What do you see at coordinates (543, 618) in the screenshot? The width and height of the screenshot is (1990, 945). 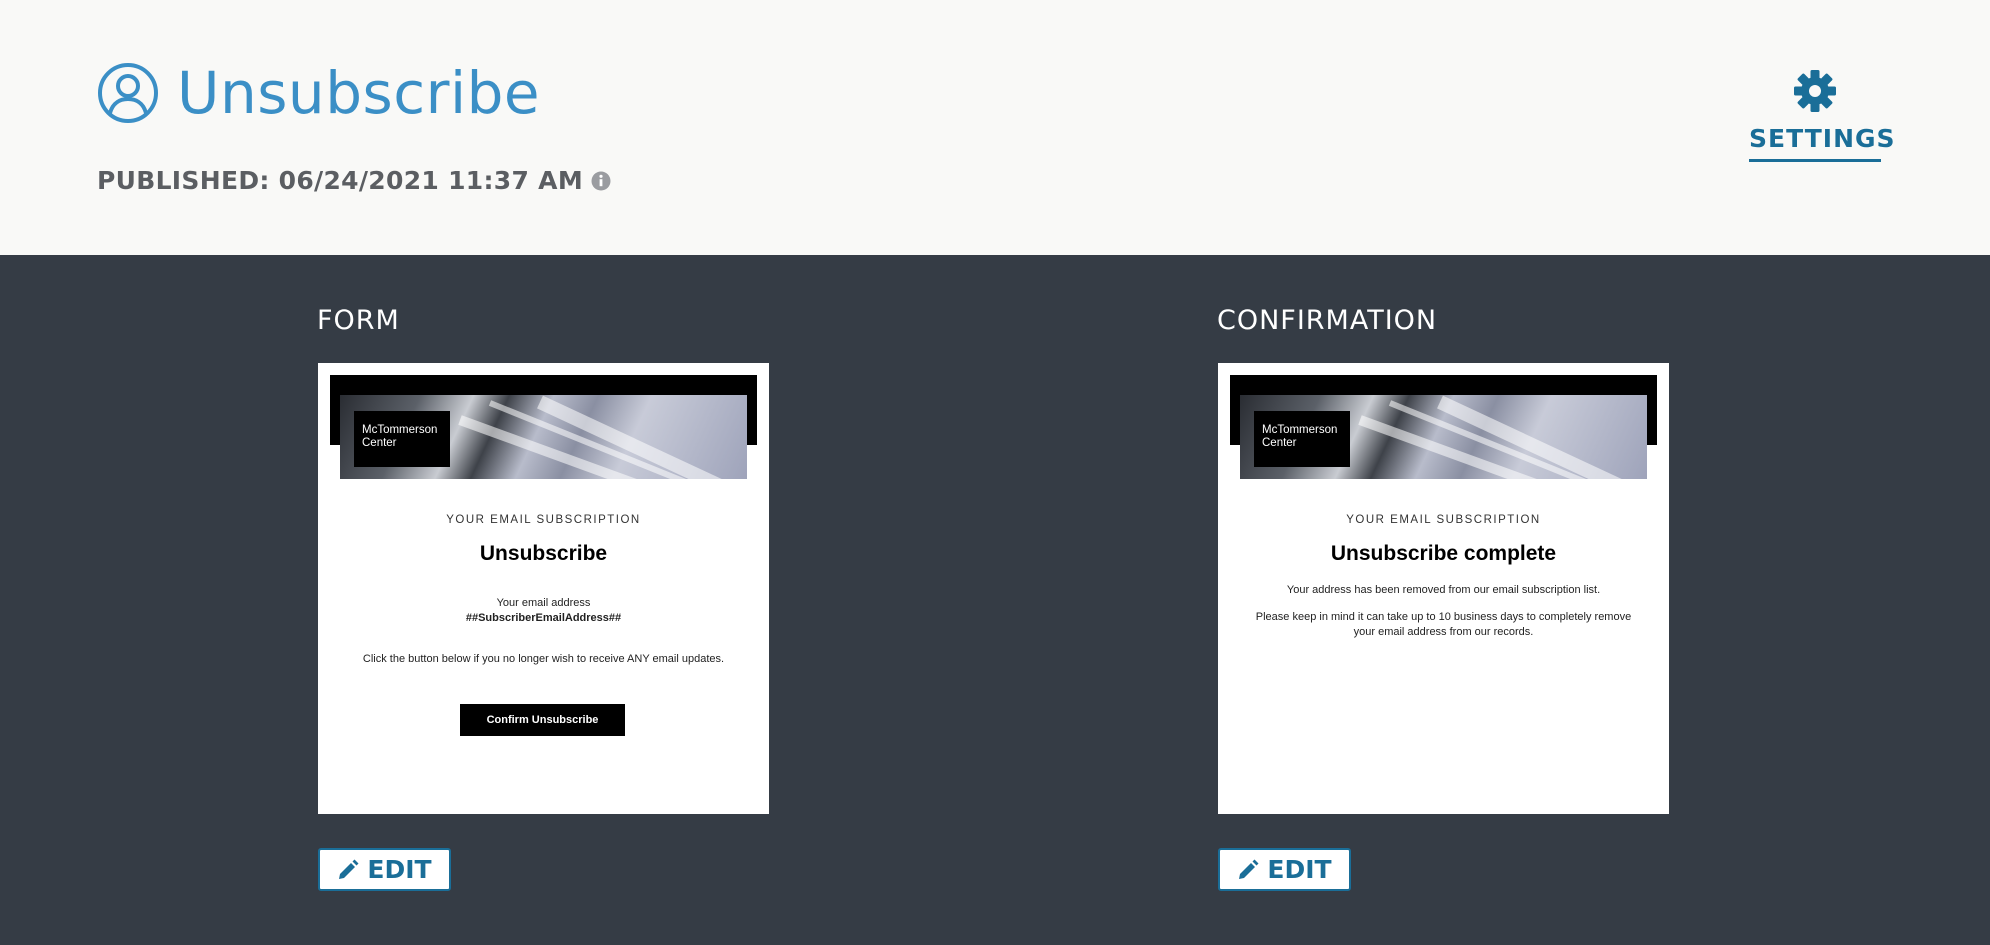 I see `preview-email-token: ##SubscriberEmailAddress##` at bounding box center [543, 618].